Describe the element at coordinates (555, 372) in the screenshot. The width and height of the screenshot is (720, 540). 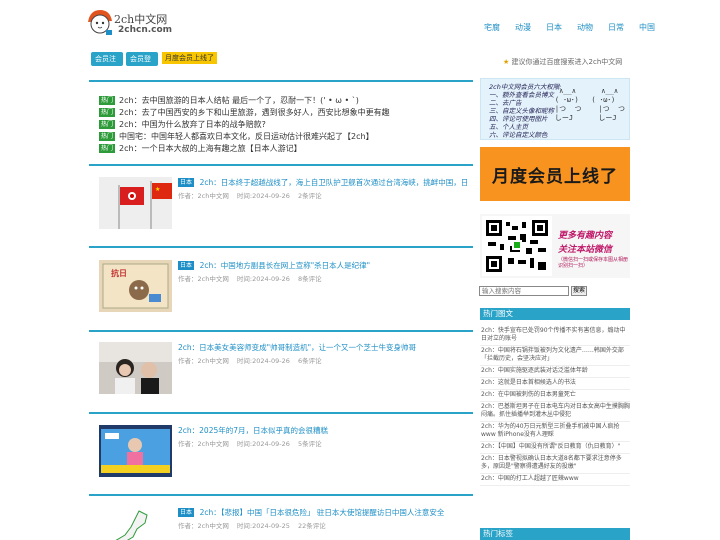
I see `list-item: 2ch：中国实施驱逐武装对话泛滥体年龄` at that location.